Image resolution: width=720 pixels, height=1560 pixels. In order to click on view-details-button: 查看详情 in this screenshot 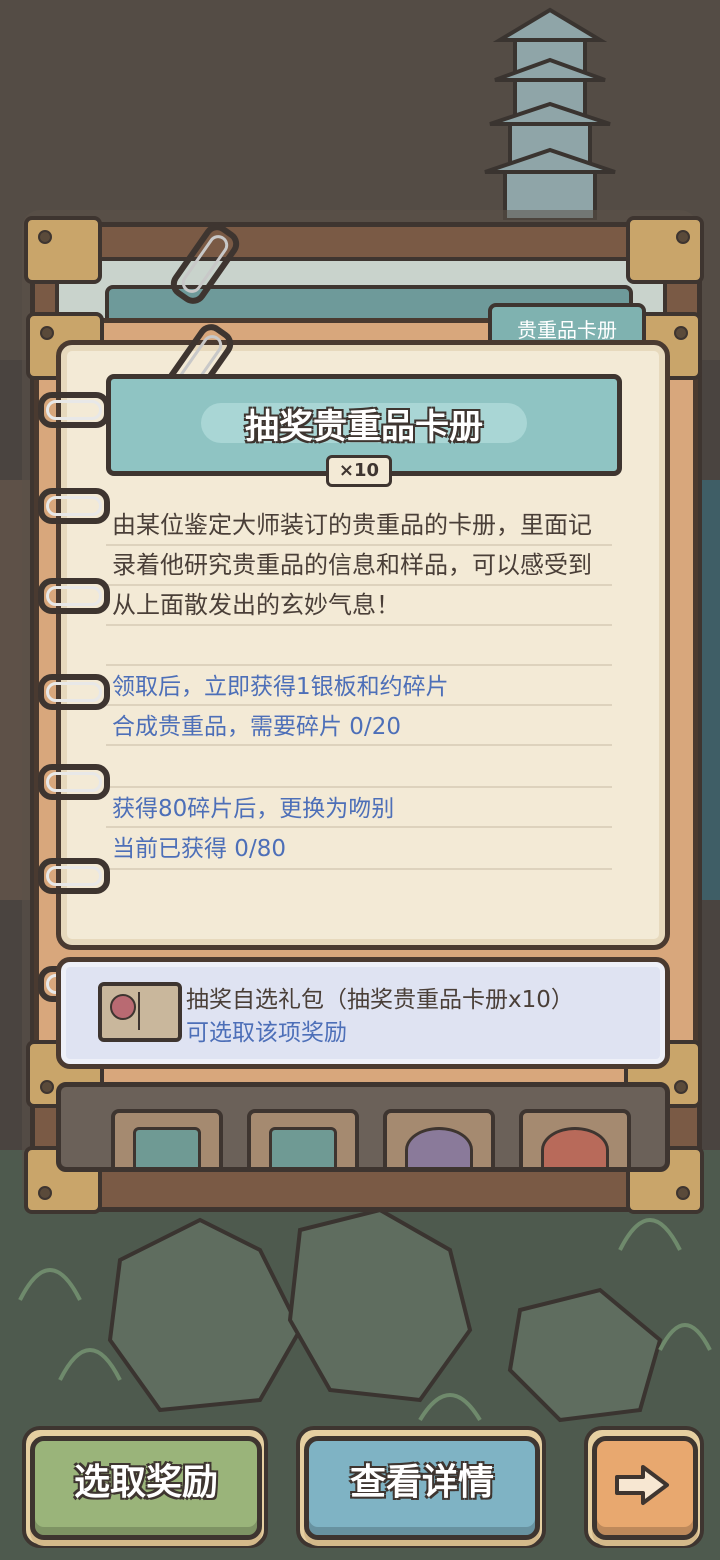, I will do `click(422, 1488)`.